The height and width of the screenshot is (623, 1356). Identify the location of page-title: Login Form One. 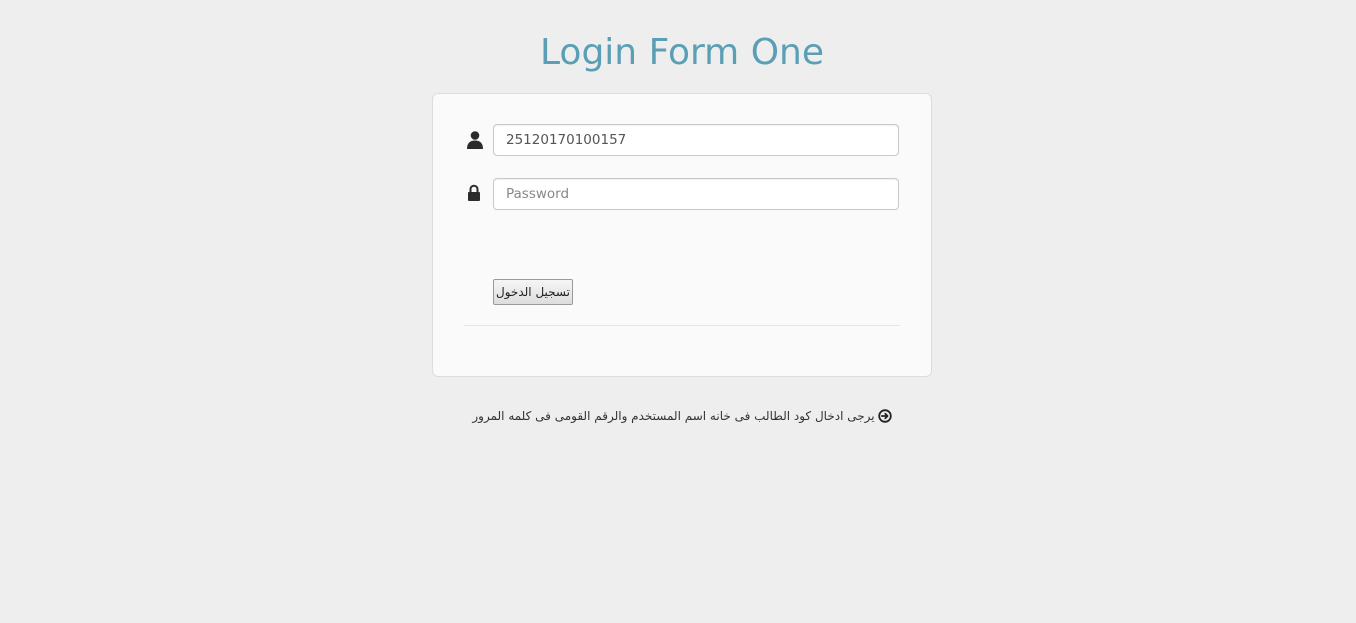
(682, 52).